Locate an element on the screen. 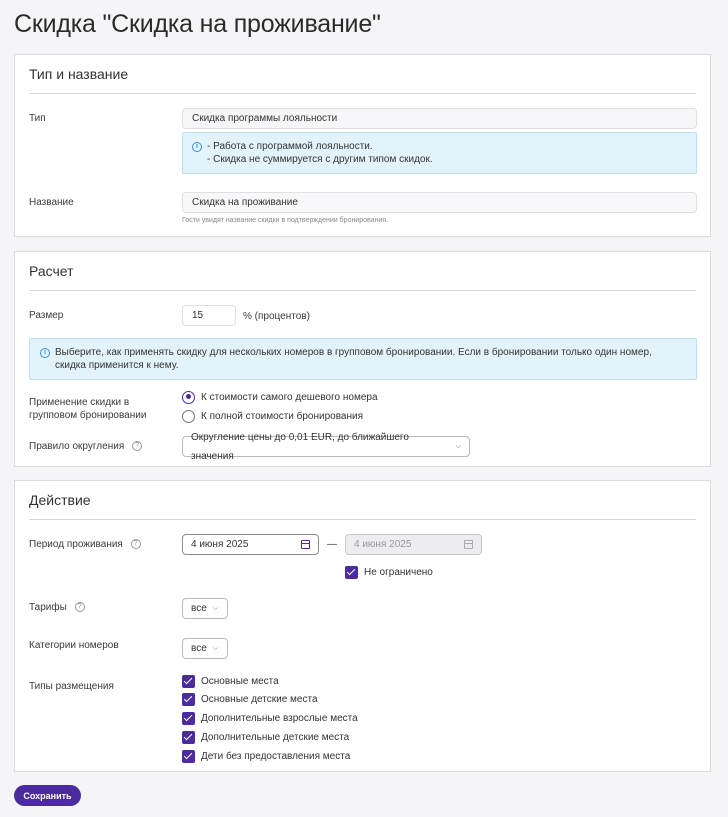 This screenshot has height=817, width=728. categories-dropdown: все ⌵ is located at coordinates (205, 648).